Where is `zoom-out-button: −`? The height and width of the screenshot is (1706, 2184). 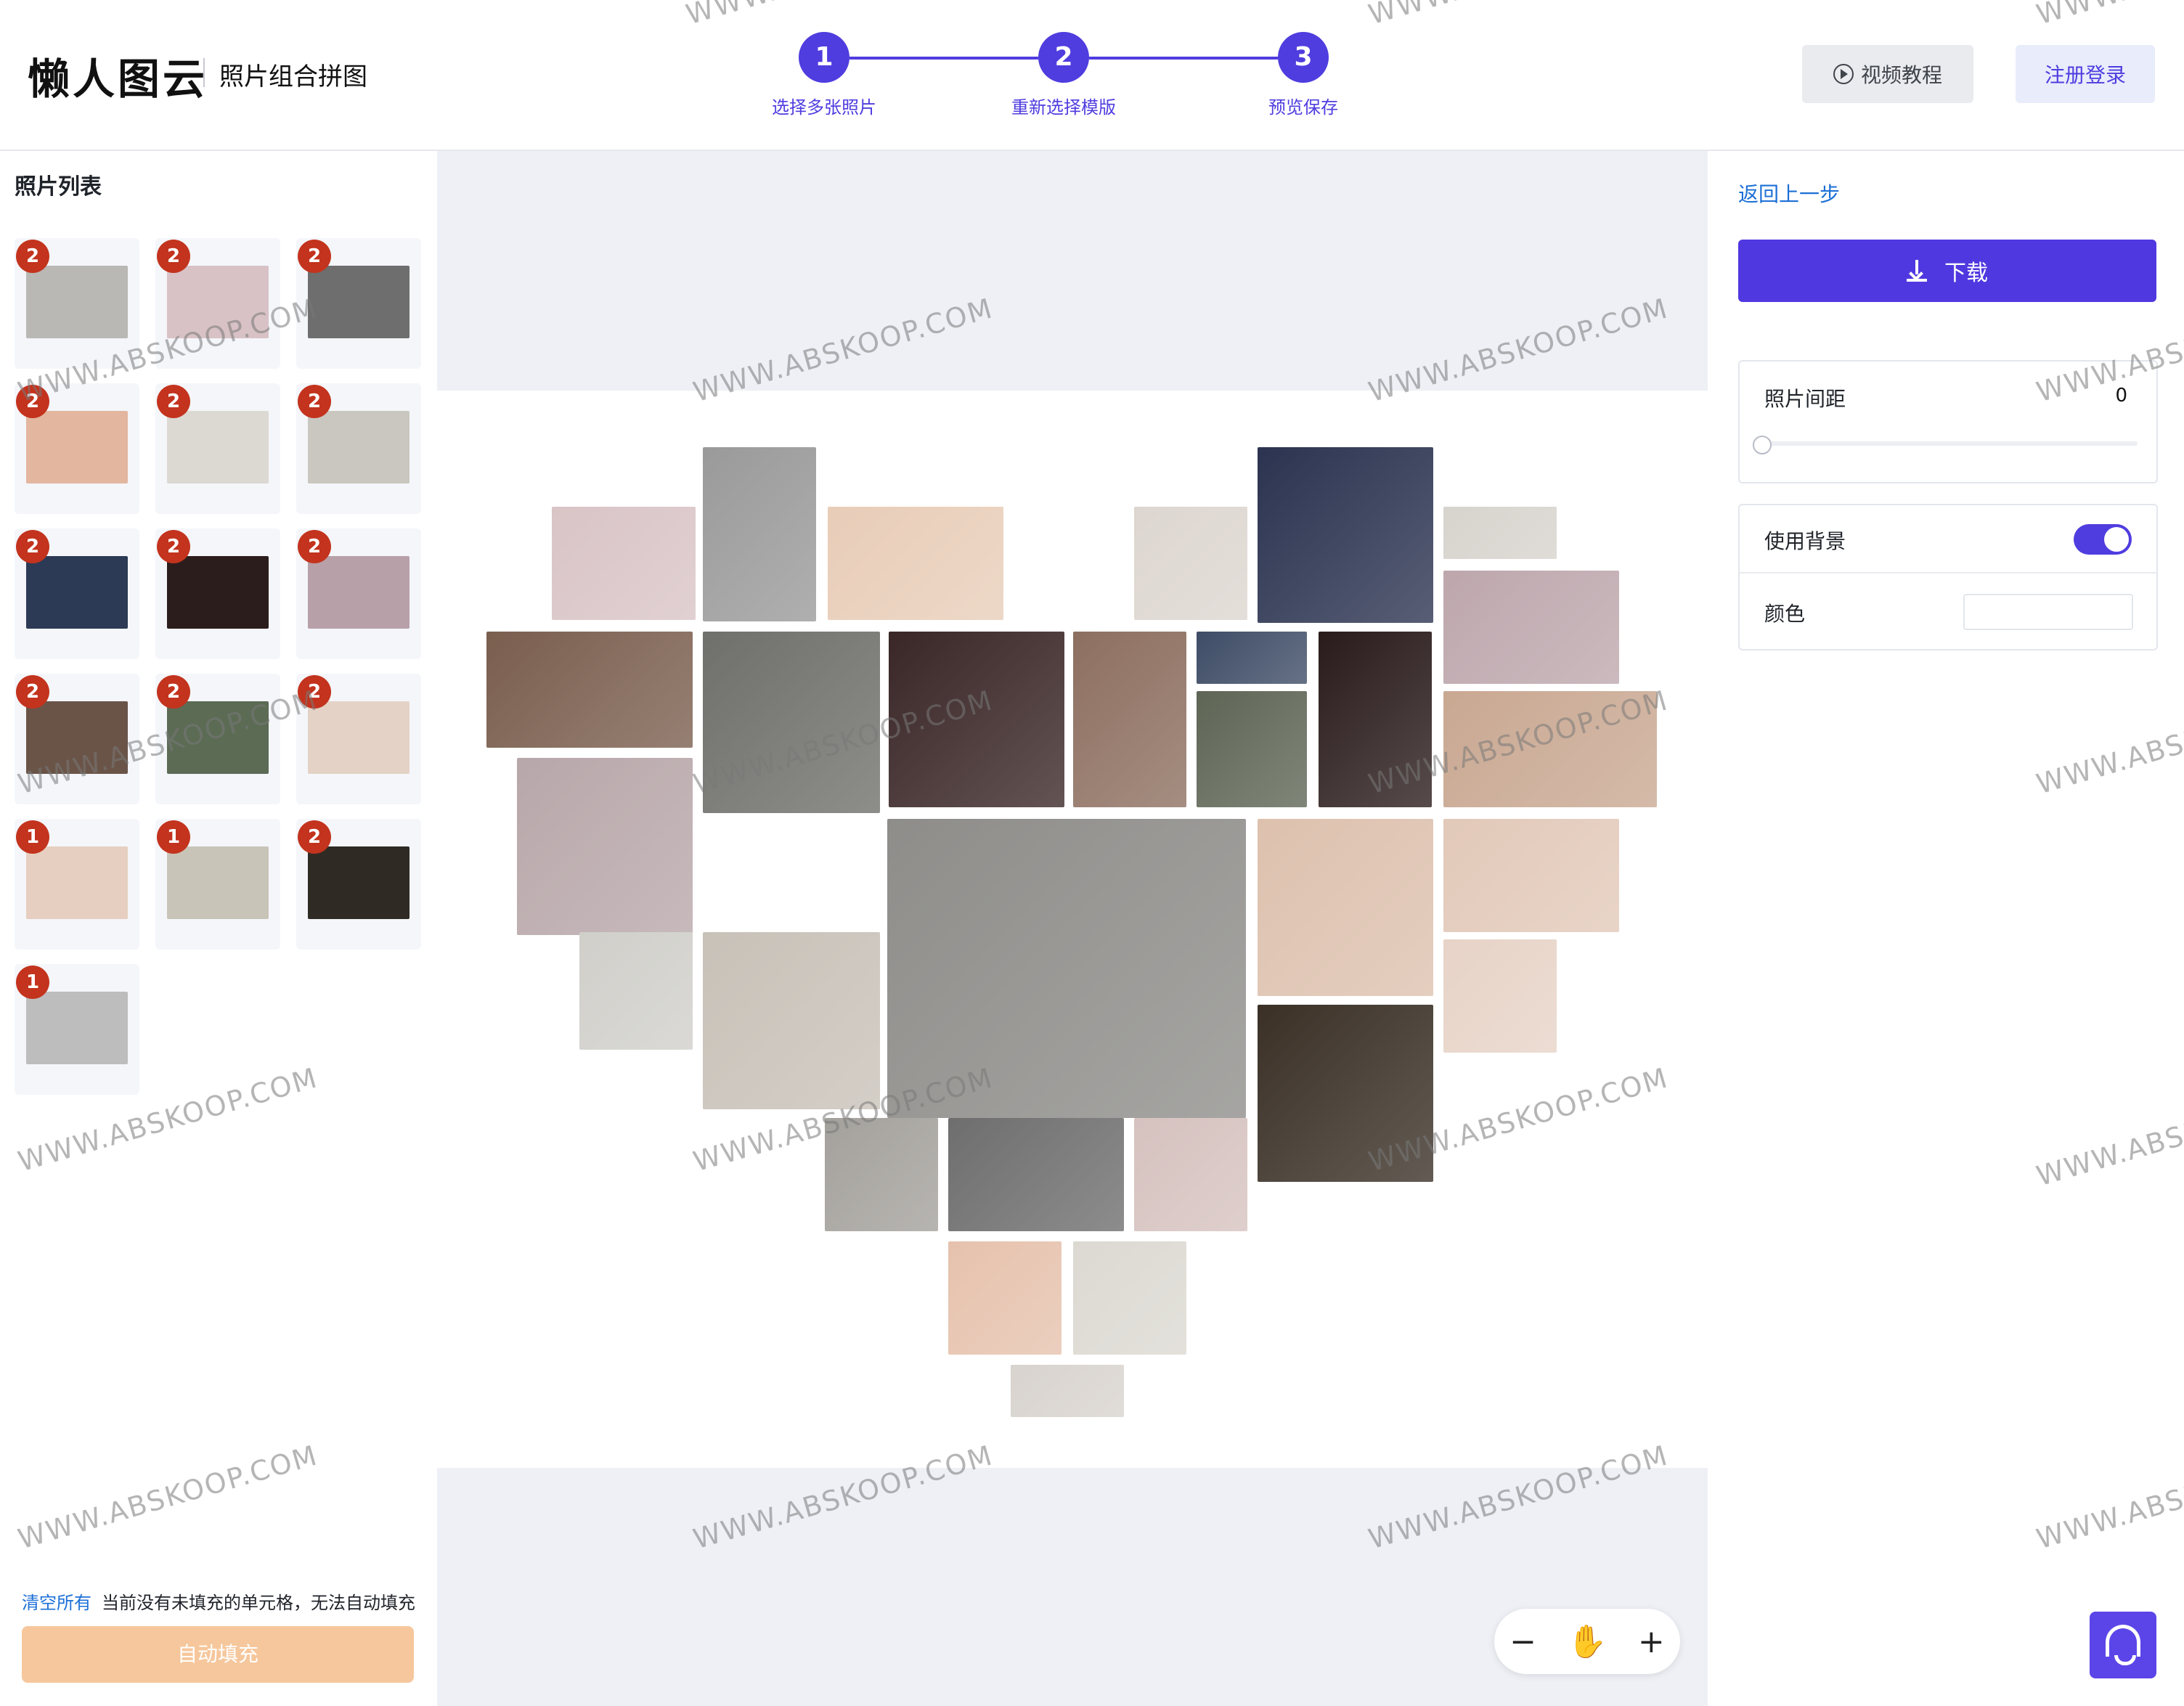
zoom-out-button: − is located at coordinates (1523, 1641).